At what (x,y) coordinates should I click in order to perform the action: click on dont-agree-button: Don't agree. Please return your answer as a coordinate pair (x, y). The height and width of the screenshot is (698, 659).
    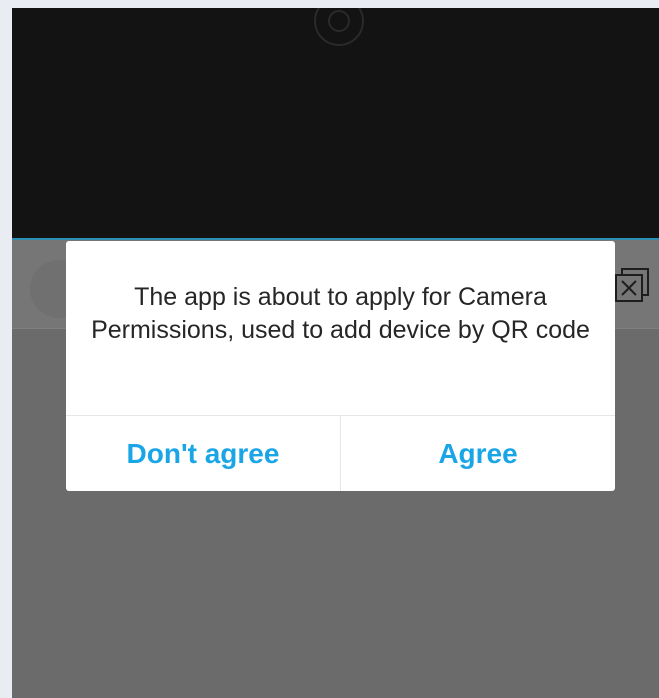
    Looking at the image, I should click on (203, 453).